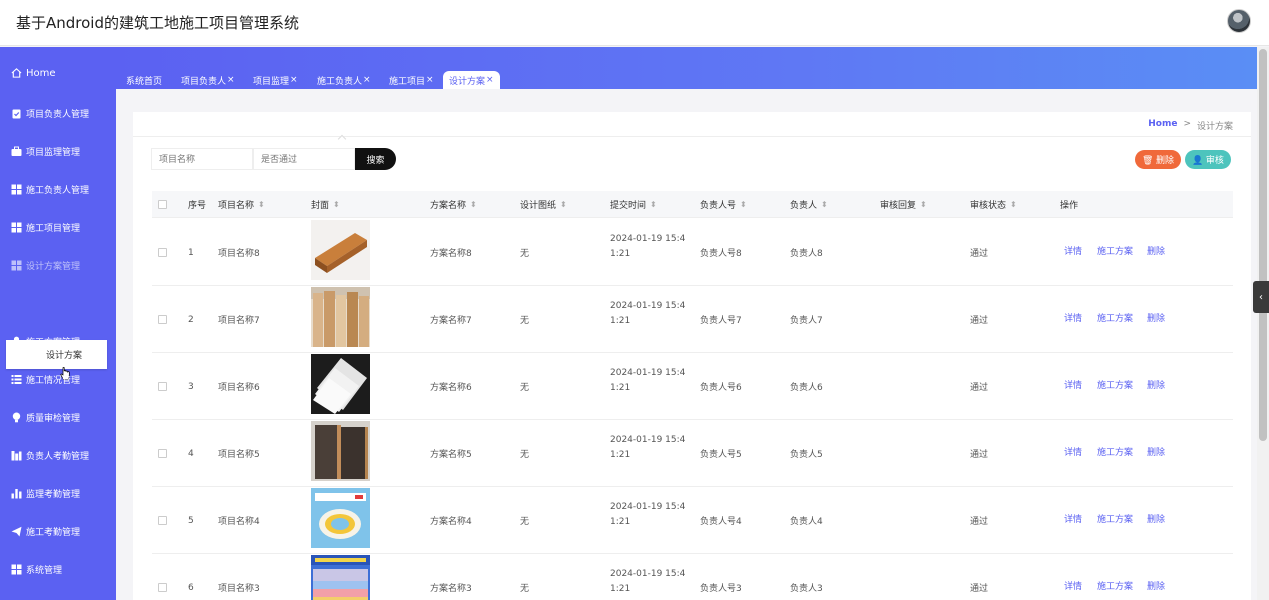 The height and width of the screenshot is (600, 1269). I want to click on search-button: 搜索, so click(375, 159).